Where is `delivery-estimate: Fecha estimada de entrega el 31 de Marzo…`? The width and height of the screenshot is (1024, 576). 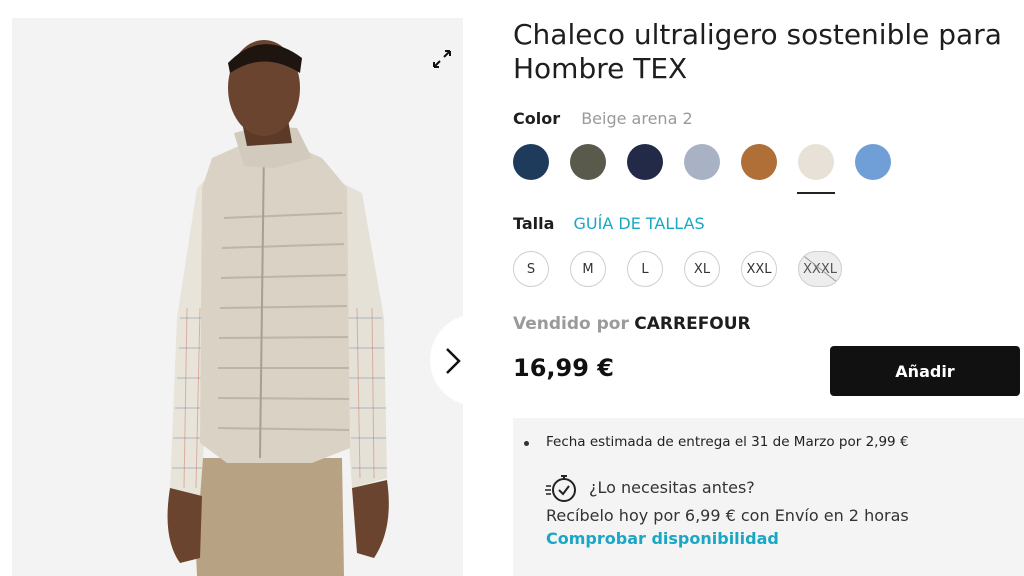 delivery-estimate: Fecha estimada de entrega el 31 de Marzo… is located at coordinates (727, 442).